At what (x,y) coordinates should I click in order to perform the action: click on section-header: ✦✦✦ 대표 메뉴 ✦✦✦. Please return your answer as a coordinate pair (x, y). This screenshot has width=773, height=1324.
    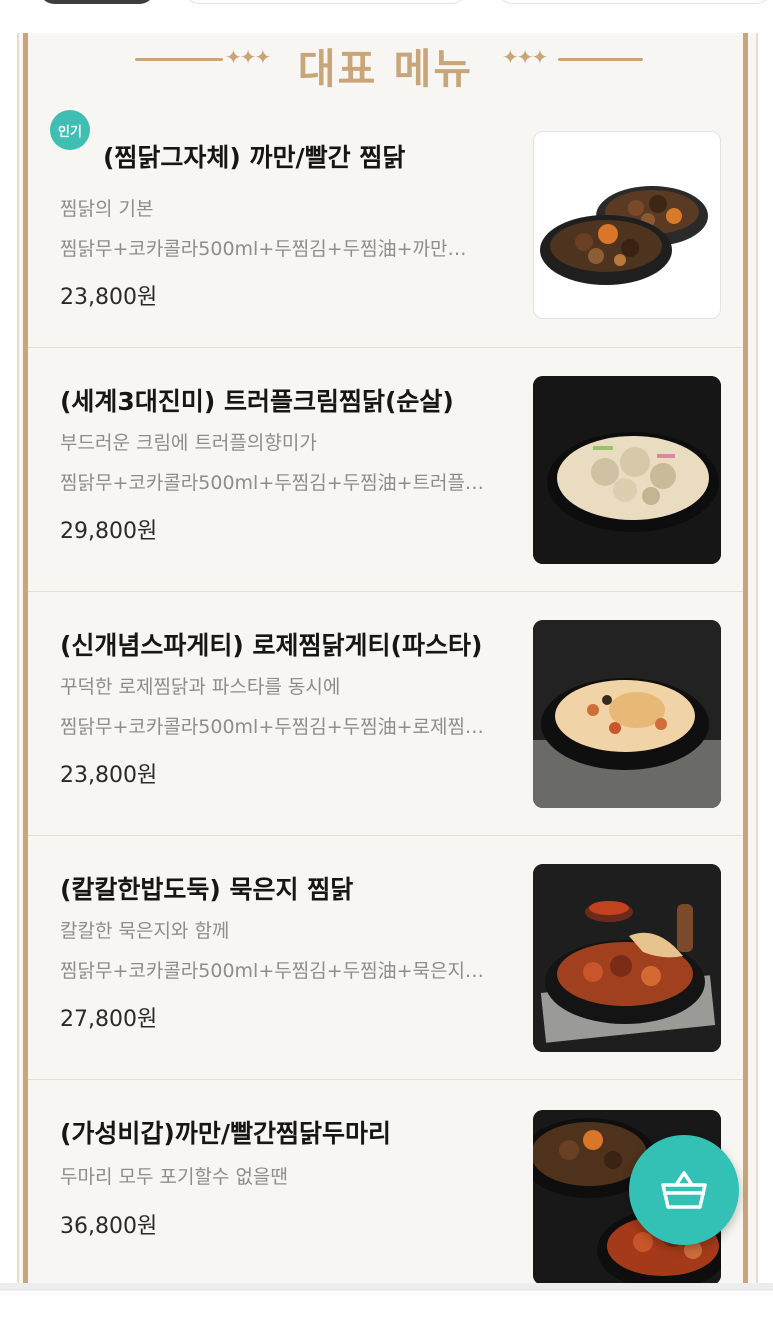
    Looking at the image, I should click on (385, 63).